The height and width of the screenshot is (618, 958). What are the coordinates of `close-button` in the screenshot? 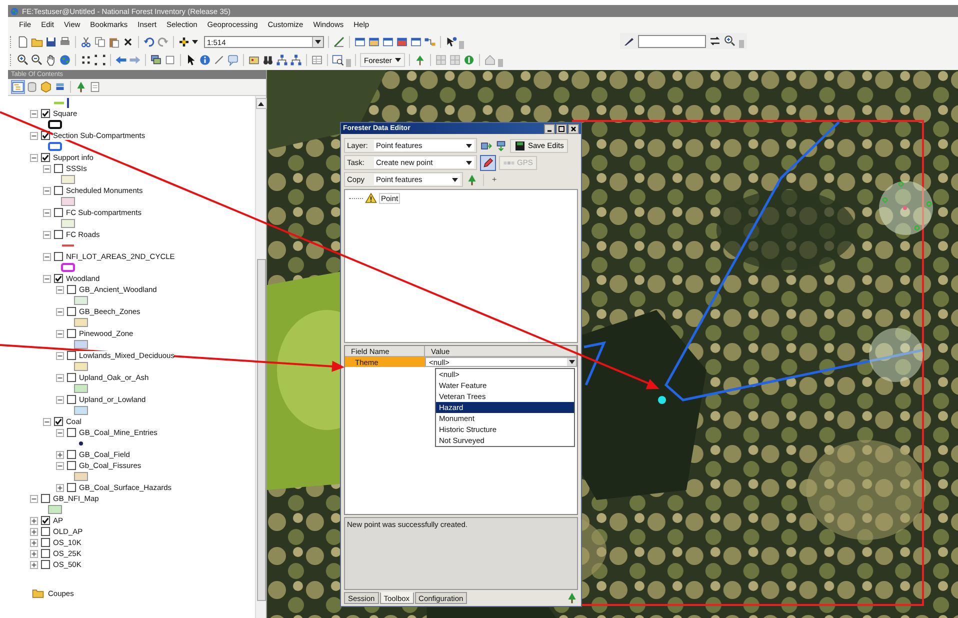 It's located at (573, 129).